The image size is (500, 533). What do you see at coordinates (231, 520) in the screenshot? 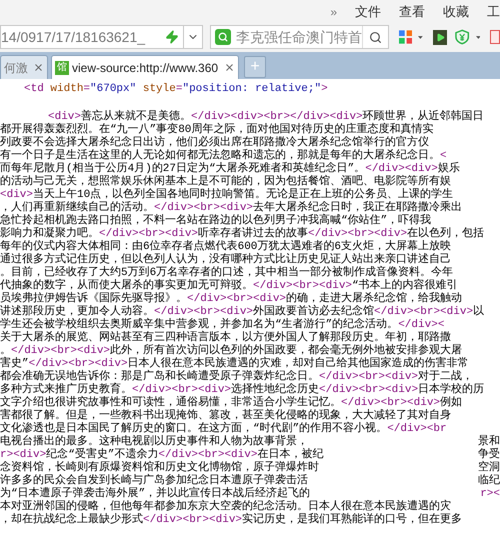
I see `source-line: ，却在抗战纪念上最缺少形式</div><br><div>实记历史，是我们耳熟能详的口号，但在更多` at bounding box center [231, 520].